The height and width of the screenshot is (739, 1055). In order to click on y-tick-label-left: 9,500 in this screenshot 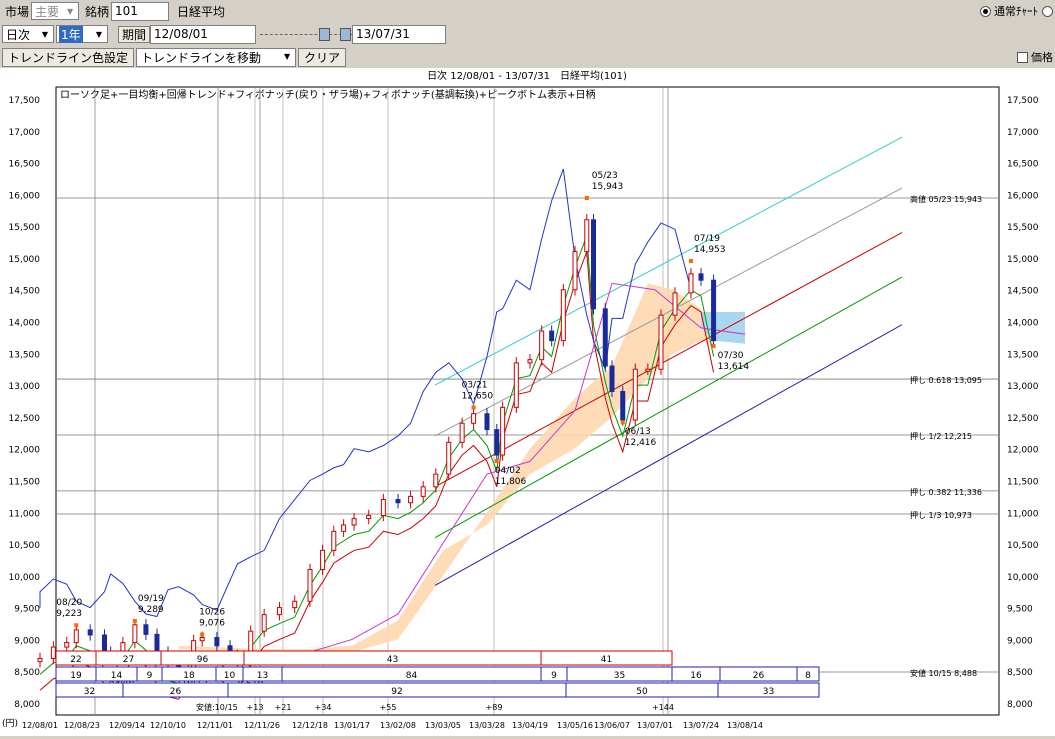, I will do `click(27, 610)`.